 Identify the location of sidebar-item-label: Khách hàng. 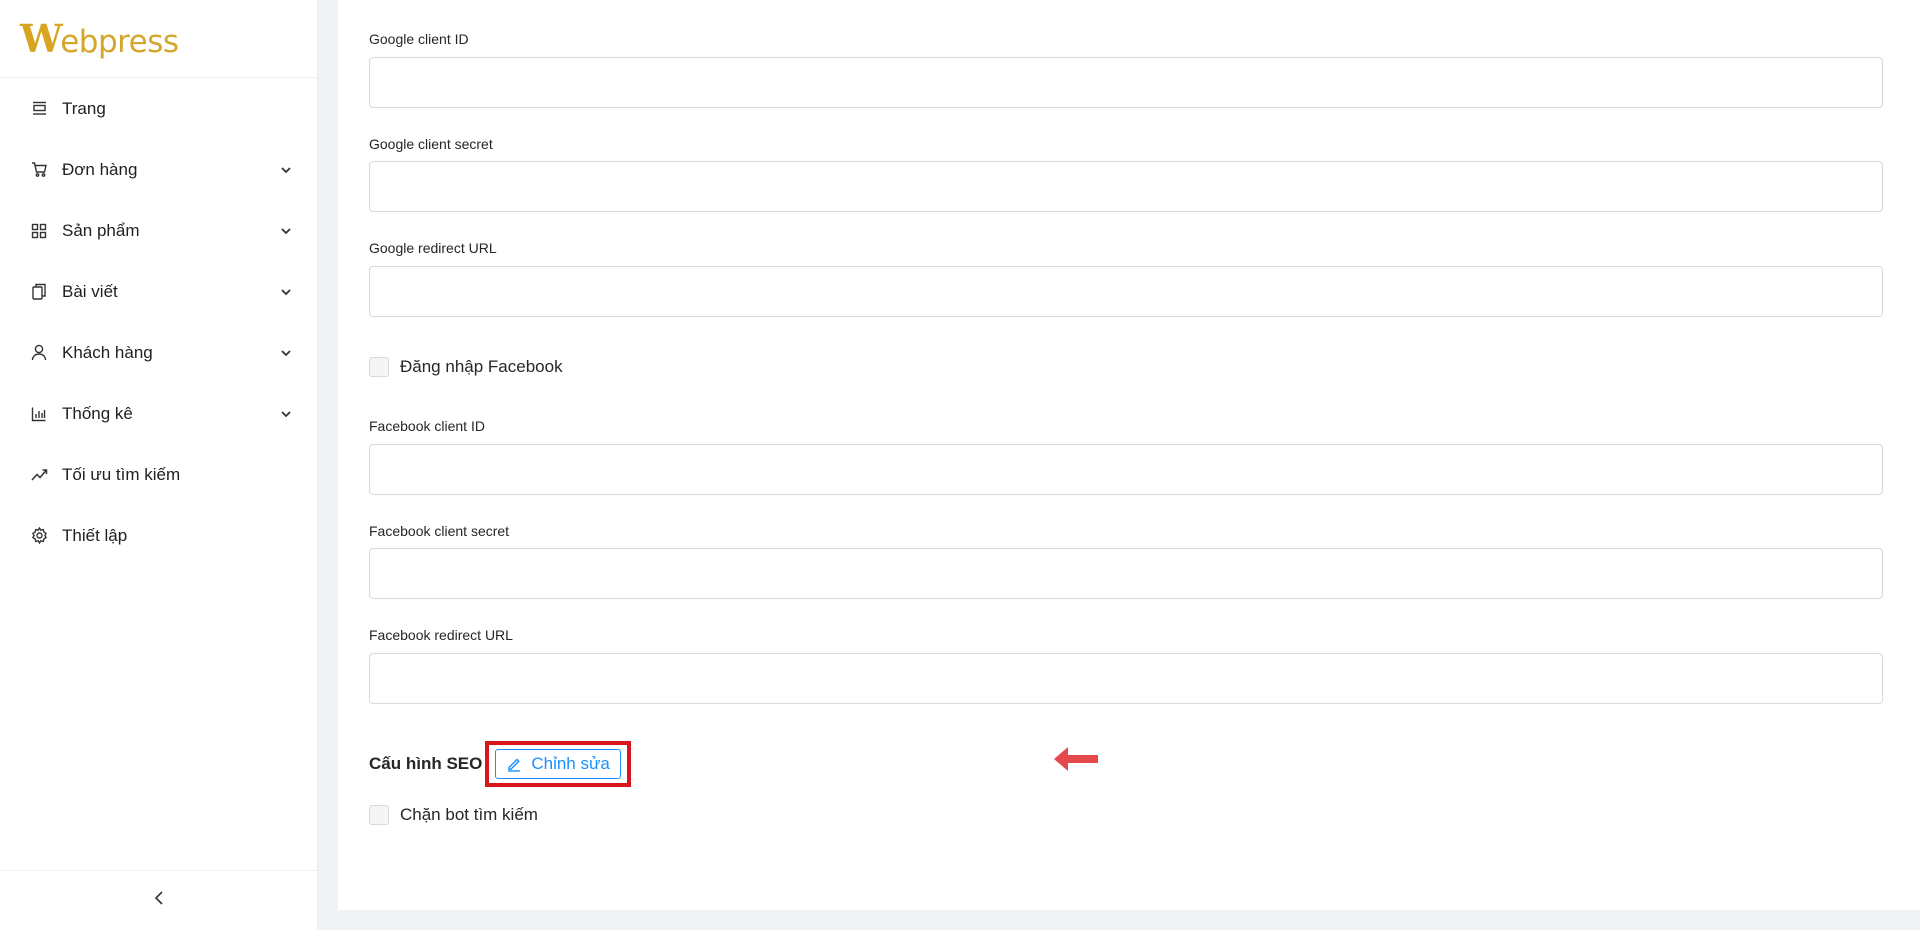
(107, 352).